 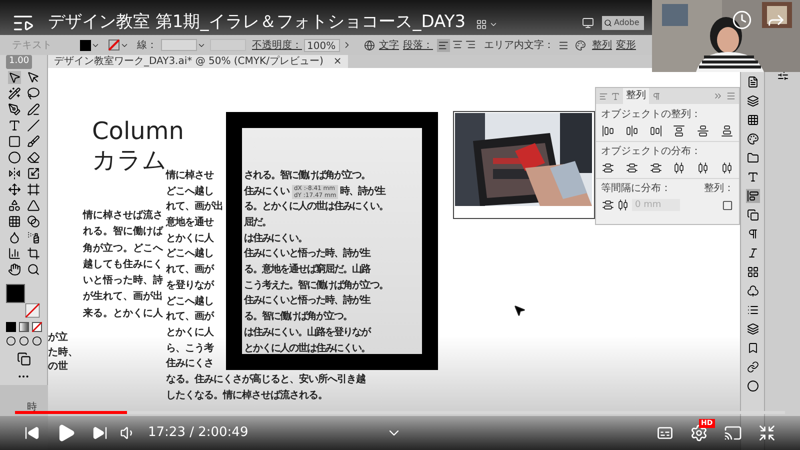 What do you see at coordinates (636, 96) in the screenshot?
I see `panel-tab: 整列` at bounding box center [636, 96].